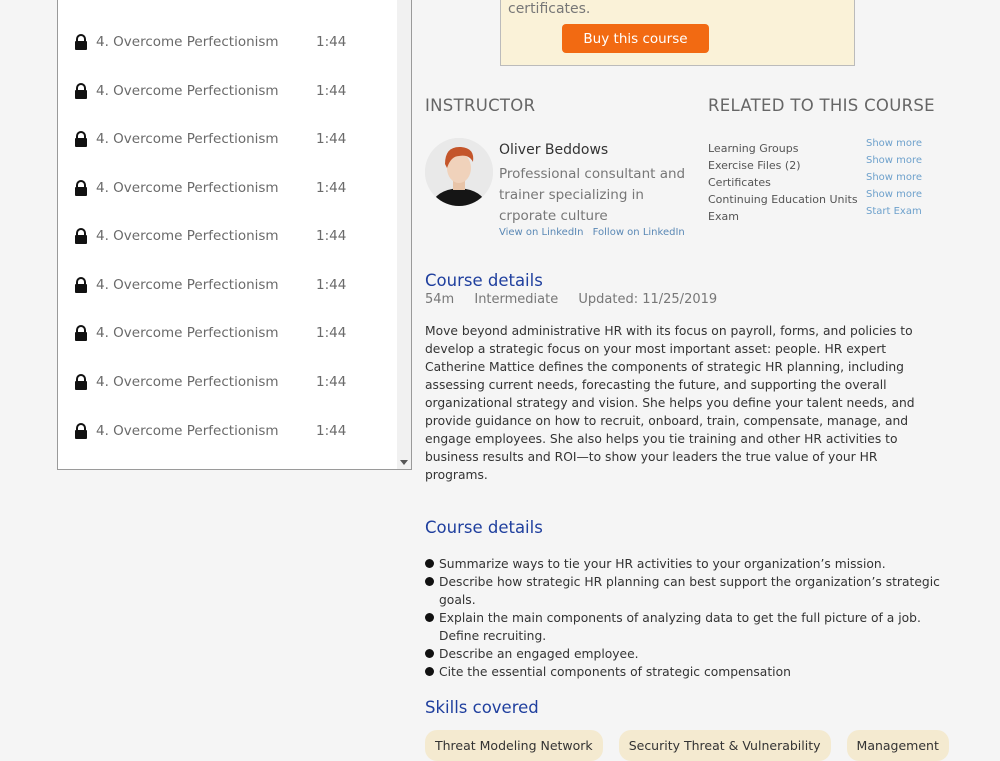  Describe the element at coordinates (482, 707) in the screenshot. I see `skills-title: Skills covered` at that location.